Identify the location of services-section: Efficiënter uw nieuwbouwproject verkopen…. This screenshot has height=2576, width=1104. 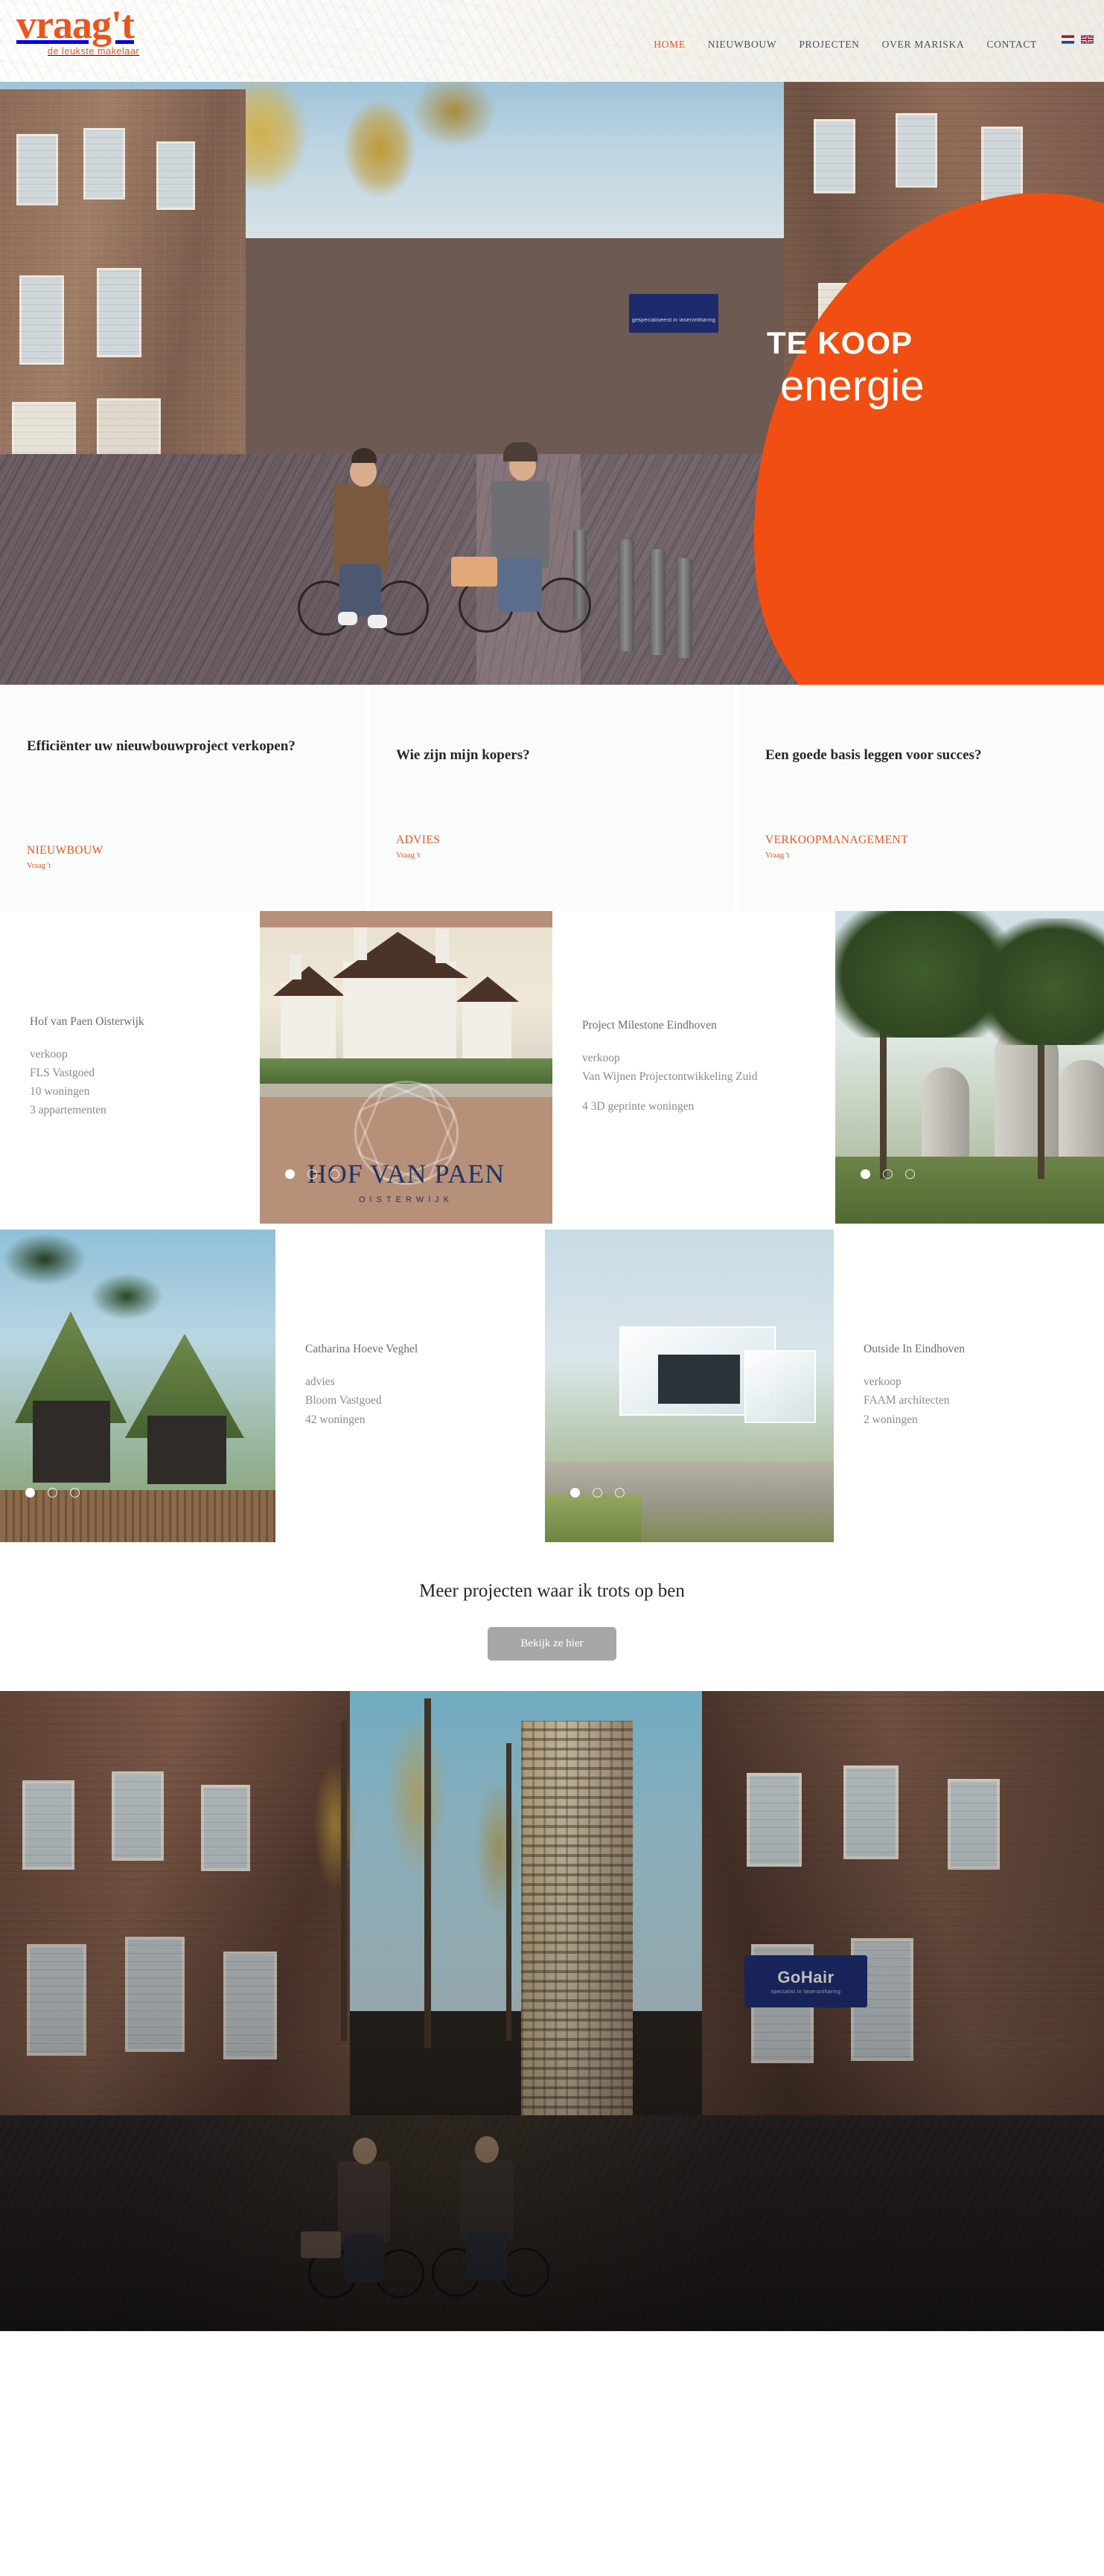
(552, 798).